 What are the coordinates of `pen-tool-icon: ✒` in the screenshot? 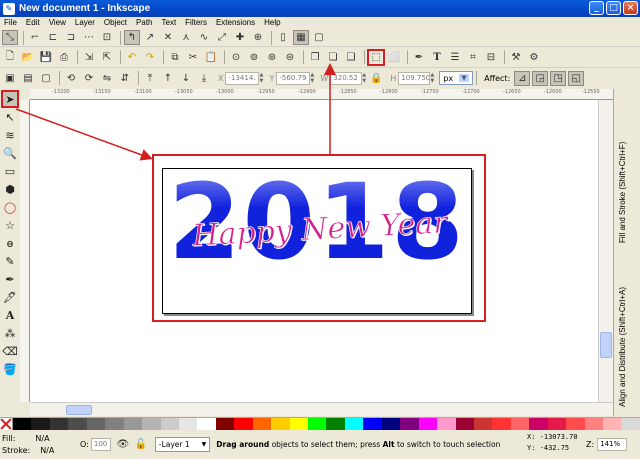 It's located at (10, 279).